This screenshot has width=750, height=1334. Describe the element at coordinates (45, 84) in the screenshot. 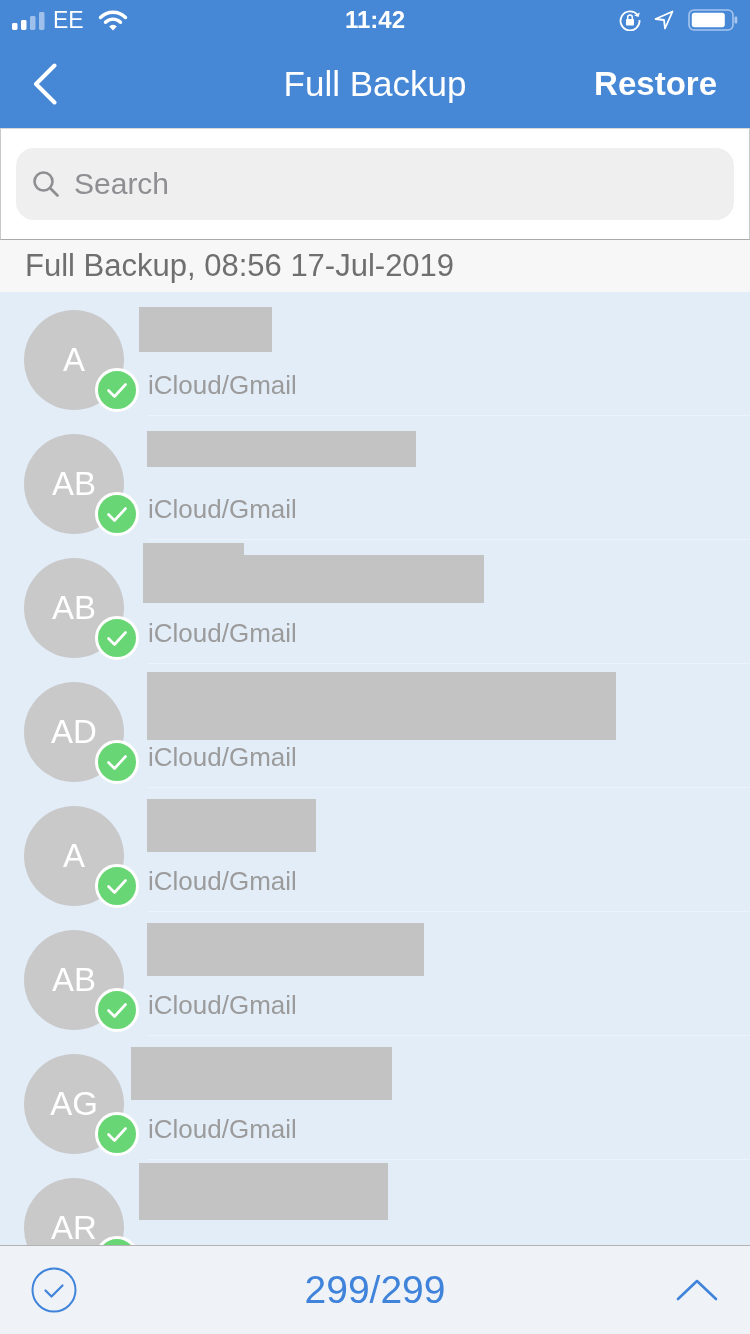

I see `back-chevron-icon` at that location.